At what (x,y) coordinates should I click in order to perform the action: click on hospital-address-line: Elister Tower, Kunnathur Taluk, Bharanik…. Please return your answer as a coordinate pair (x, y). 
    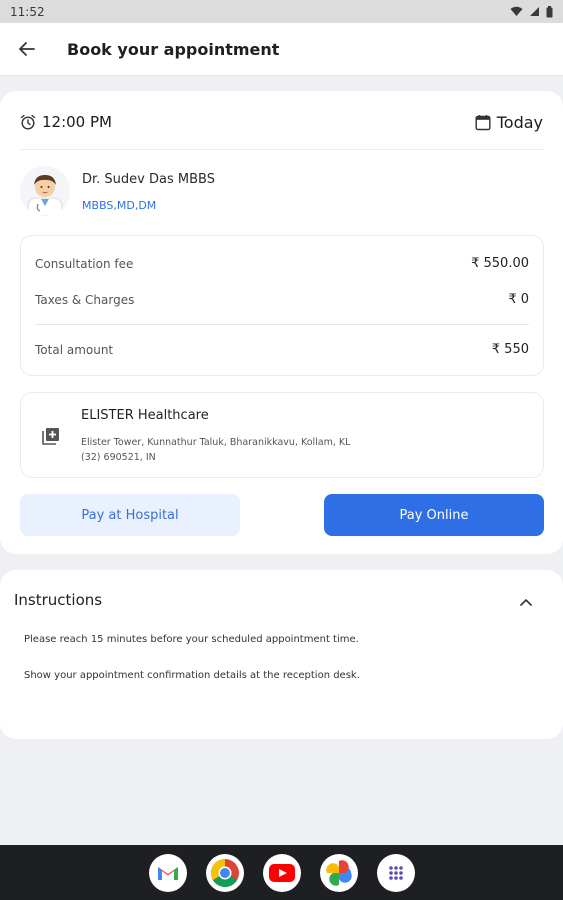
    Looking at the image, I should click on (216, 442).